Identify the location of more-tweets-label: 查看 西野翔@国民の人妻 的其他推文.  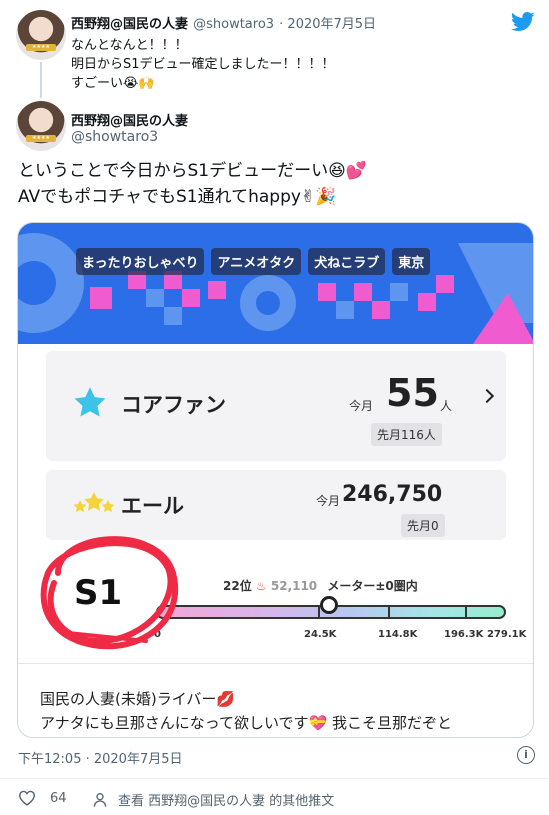
(226, 801).